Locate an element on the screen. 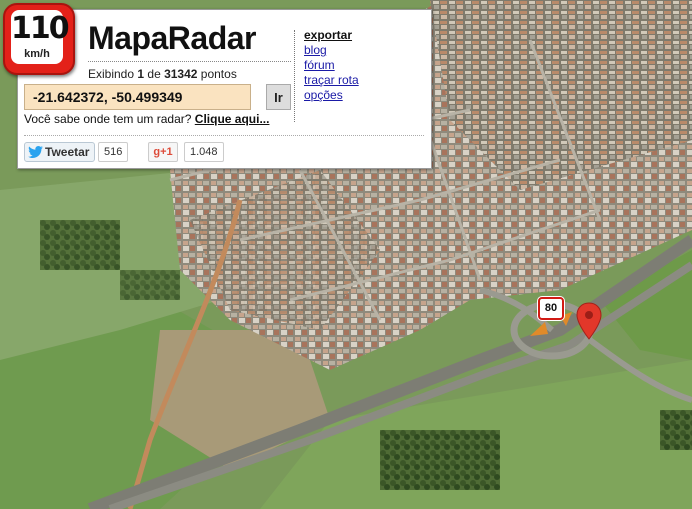 The image size is (692, 509). menu-link-forum: fórum is located at coordinates (331, 65).